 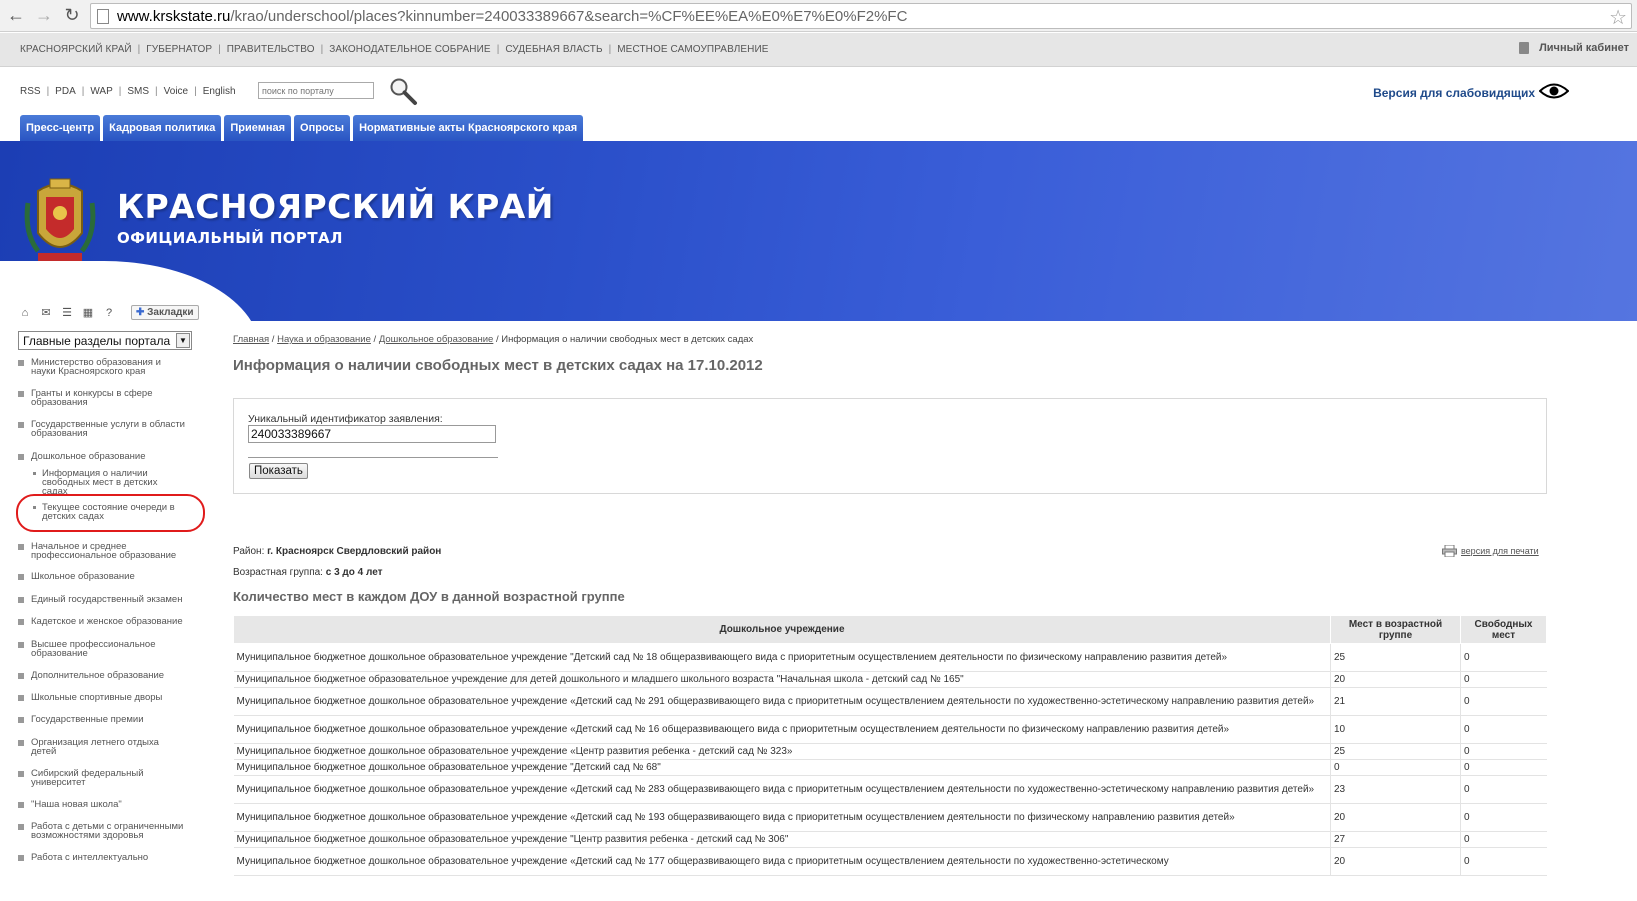 I want to click on sidebar-item-higher: Высшее профессиональное образование, so click(x=93, y=649).